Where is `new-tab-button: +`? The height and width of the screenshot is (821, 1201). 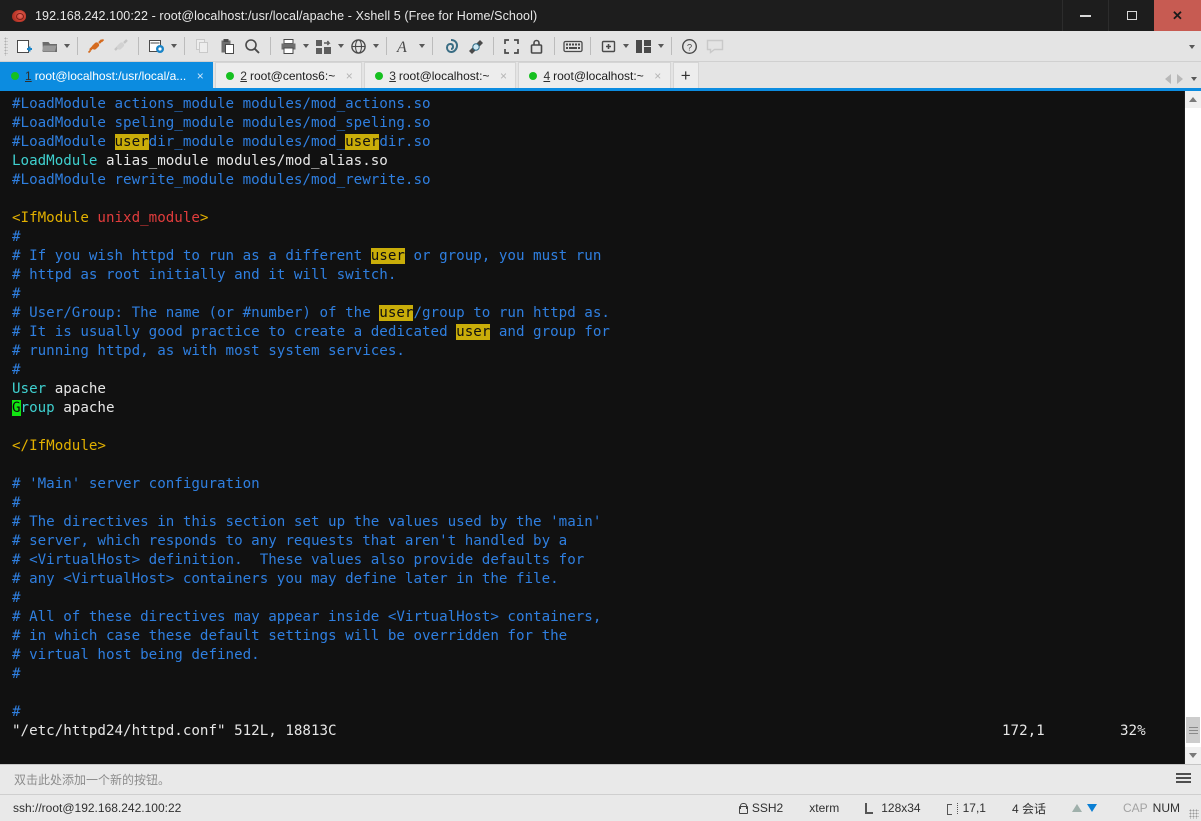 new-tab-button: + is located at coordinates (685, 75).